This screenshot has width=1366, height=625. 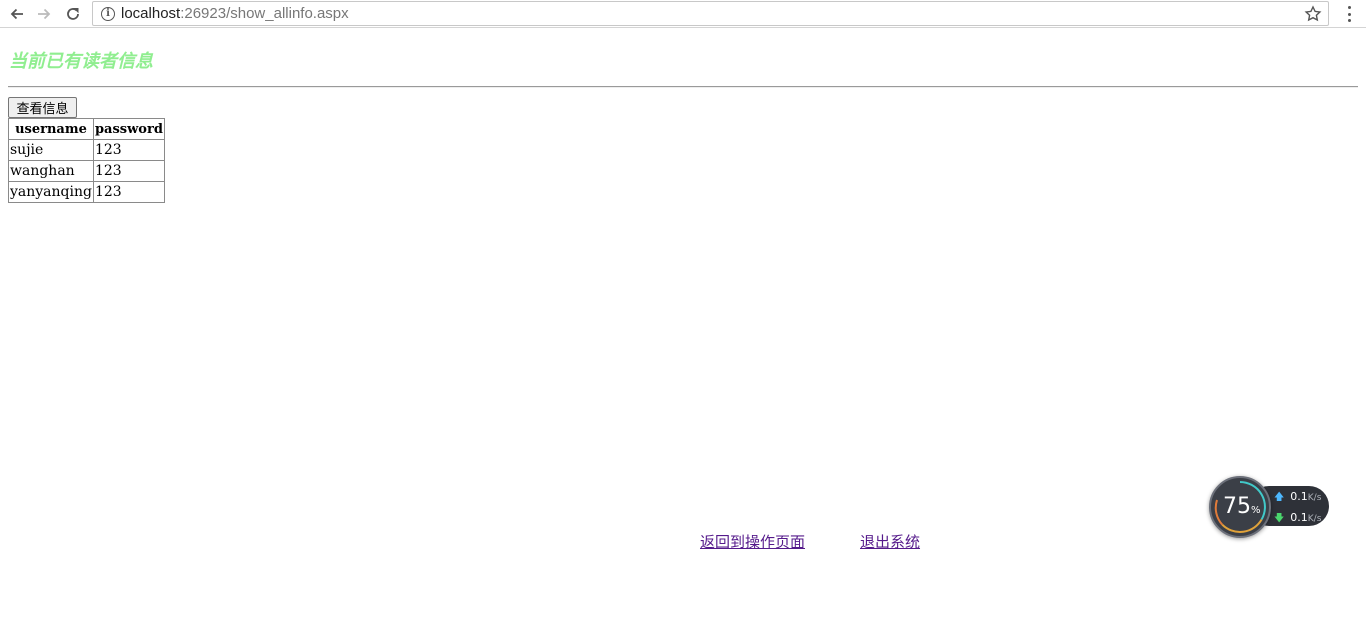 I want to click on download-rate: 🡇 0.1K/s, so click(x=1297, y=519).